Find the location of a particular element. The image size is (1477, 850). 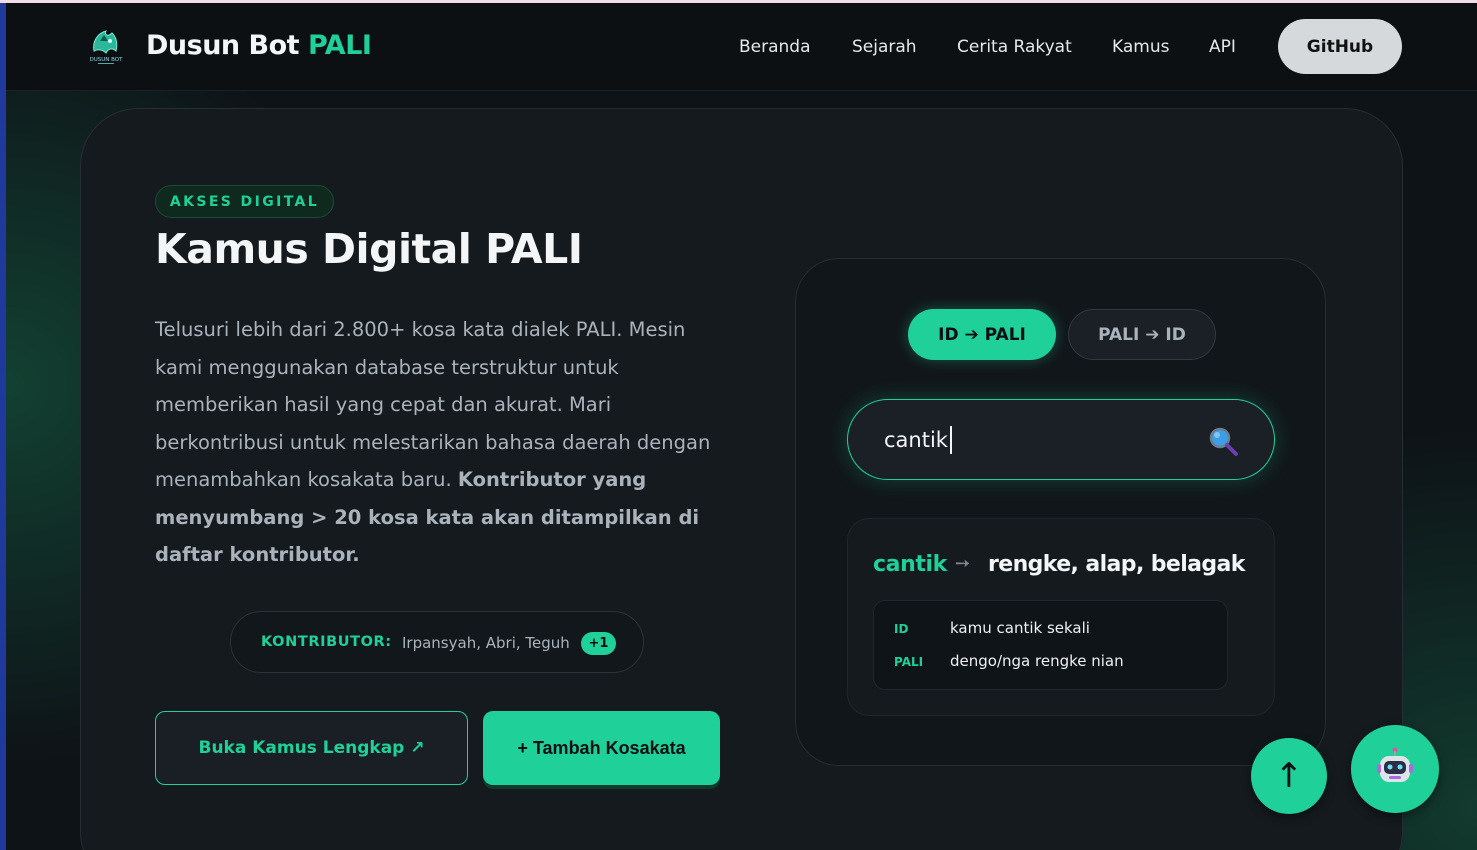

text-caret is located at coordinates (951, 440).